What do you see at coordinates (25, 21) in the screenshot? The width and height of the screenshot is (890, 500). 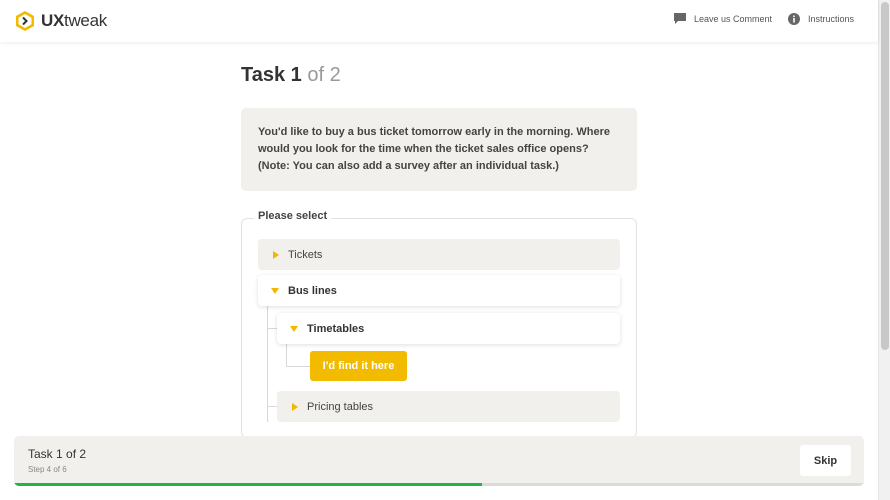 I see `uxtweak-logo-icon` at bounding box center [25, 21].